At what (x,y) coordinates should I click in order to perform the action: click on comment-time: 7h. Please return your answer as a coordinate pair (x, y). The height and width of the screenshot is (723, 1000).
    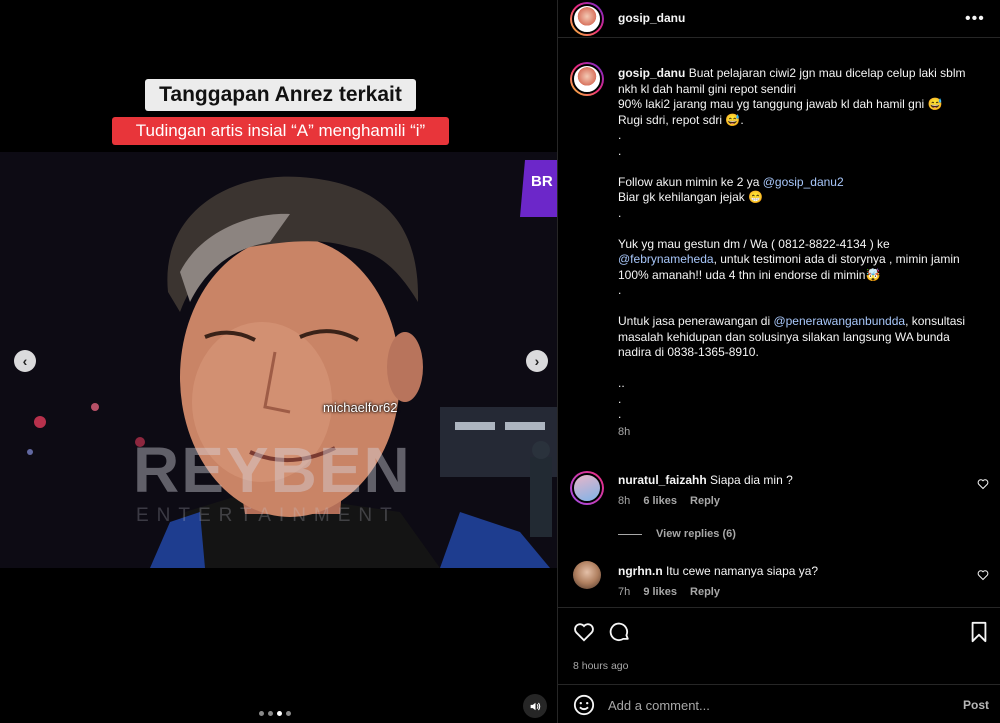
    Looking at the image, I should click on (624, 592).